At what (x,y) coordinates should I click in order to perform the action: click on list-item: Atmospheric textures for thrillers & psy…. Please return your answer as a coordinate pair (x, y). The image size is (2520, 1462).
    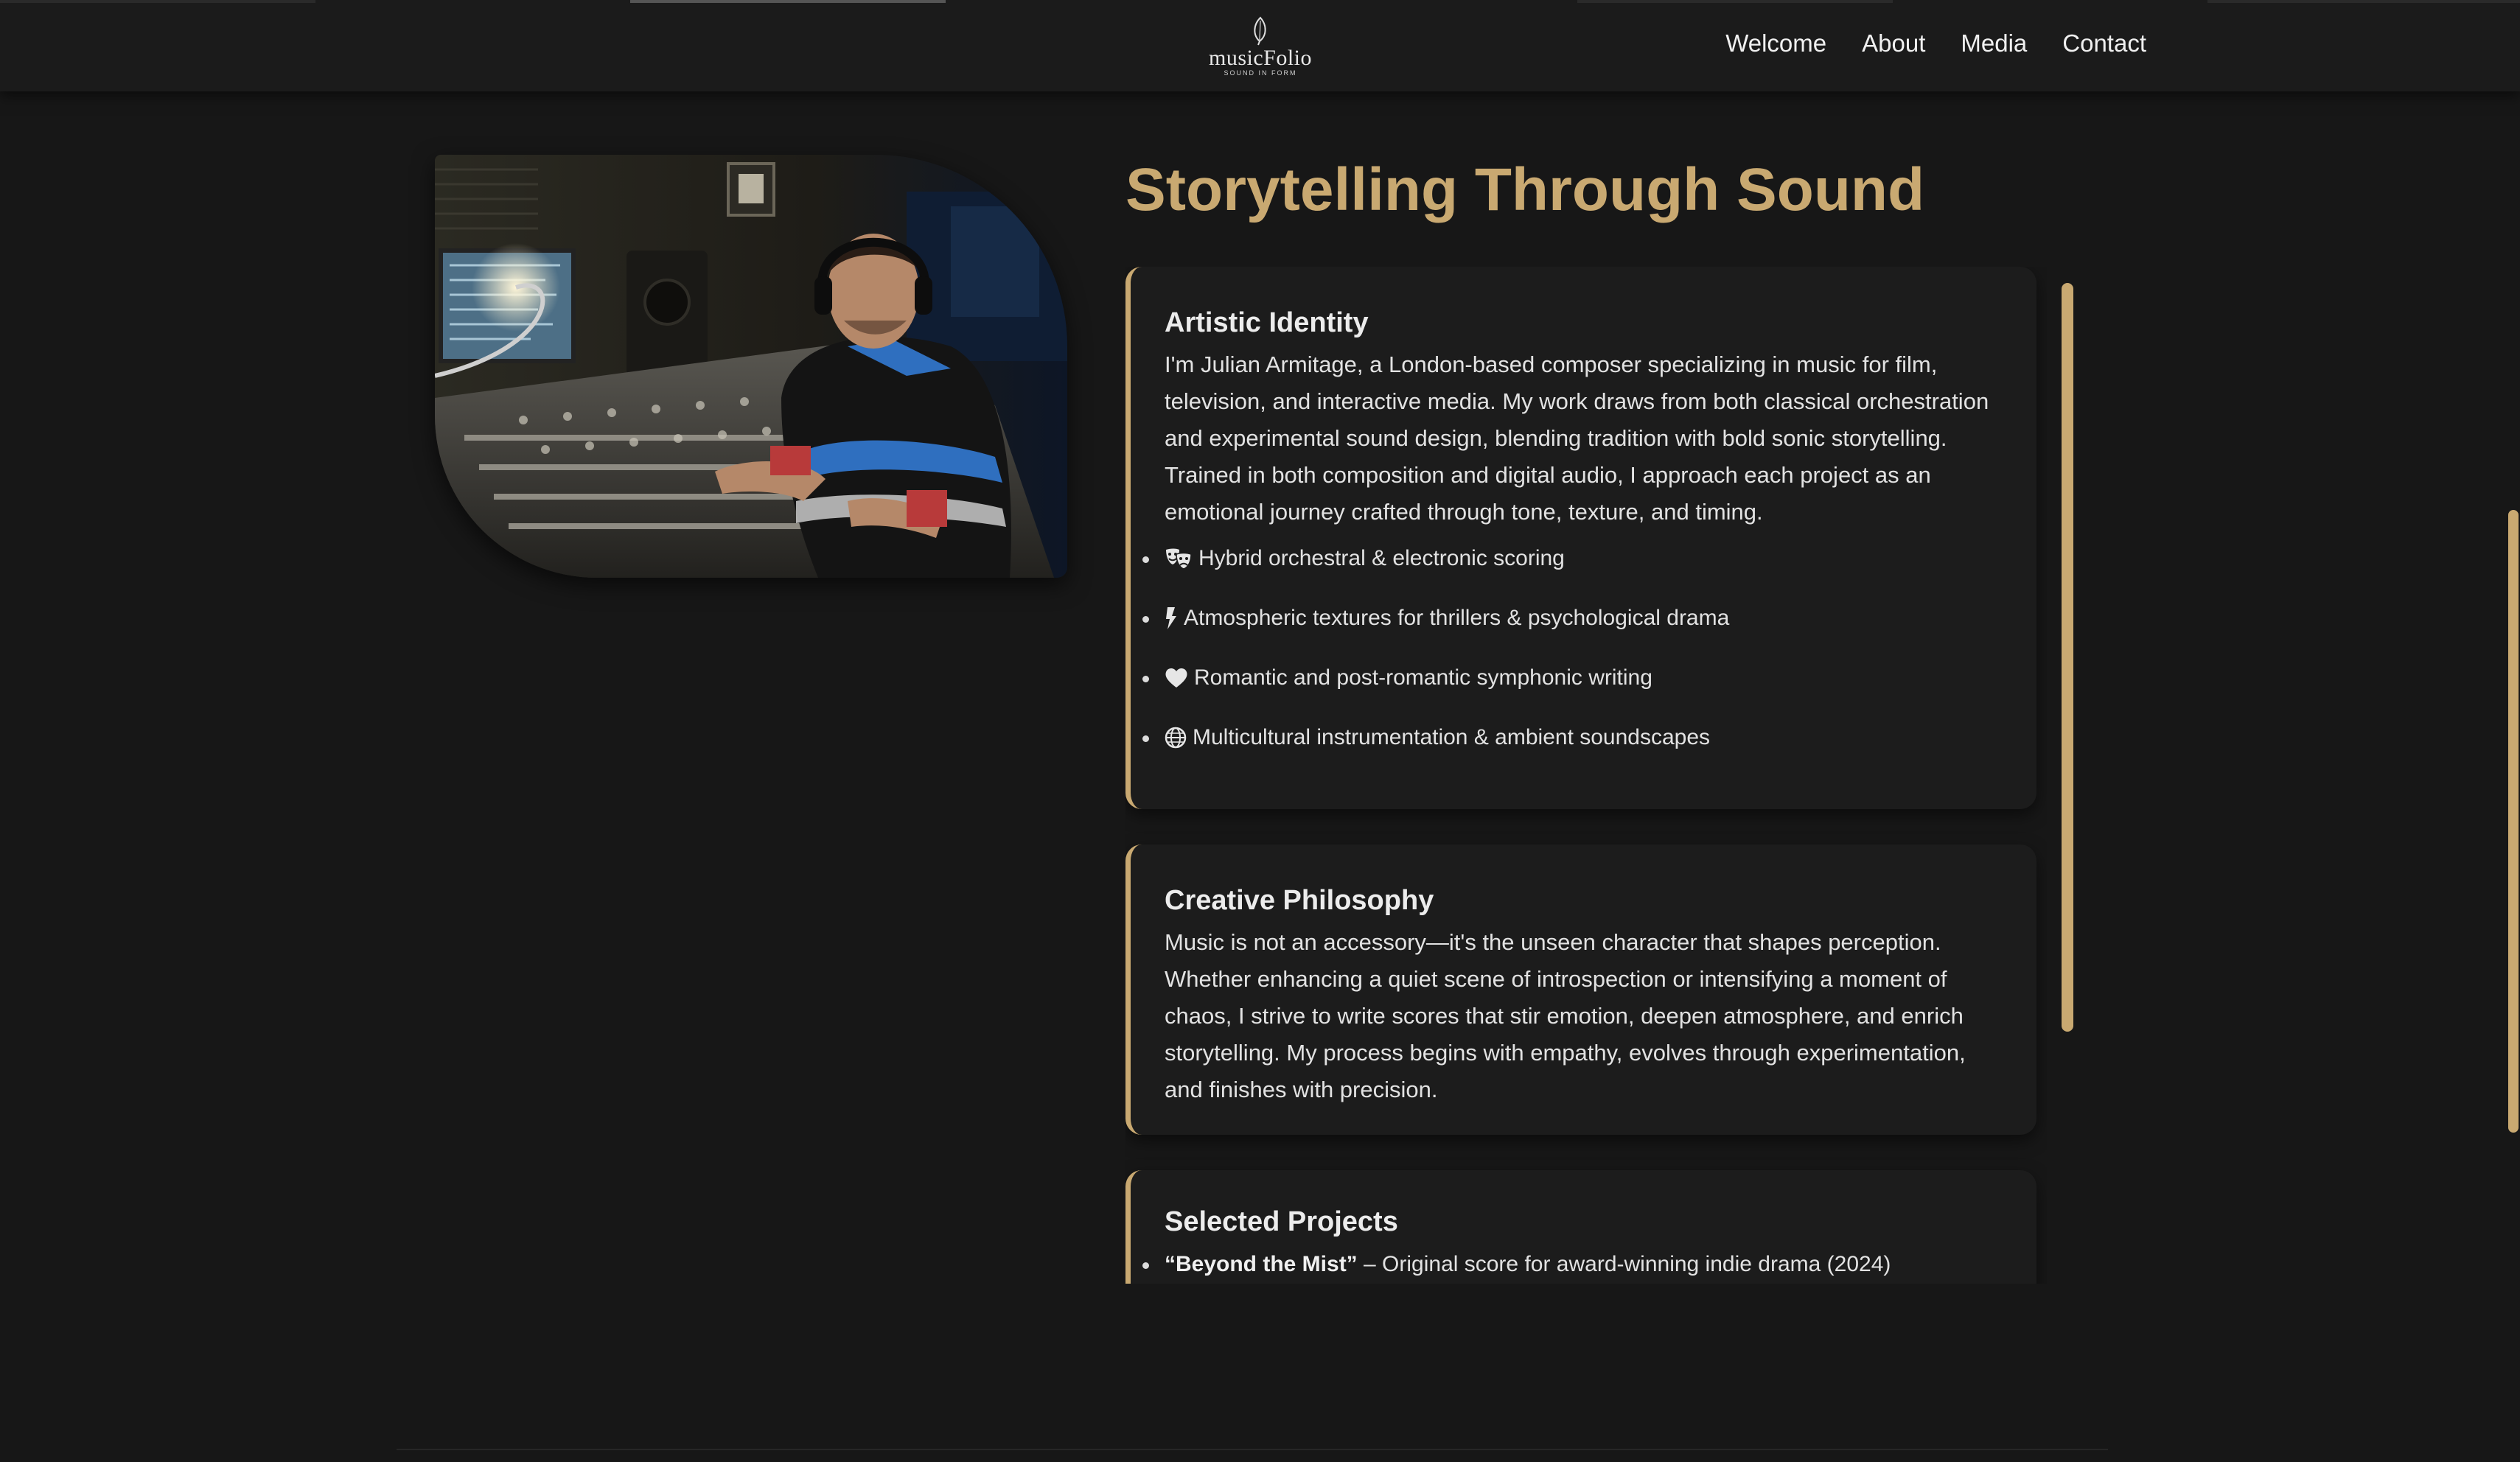
    Looking at the image, I should click on (1570, 618).